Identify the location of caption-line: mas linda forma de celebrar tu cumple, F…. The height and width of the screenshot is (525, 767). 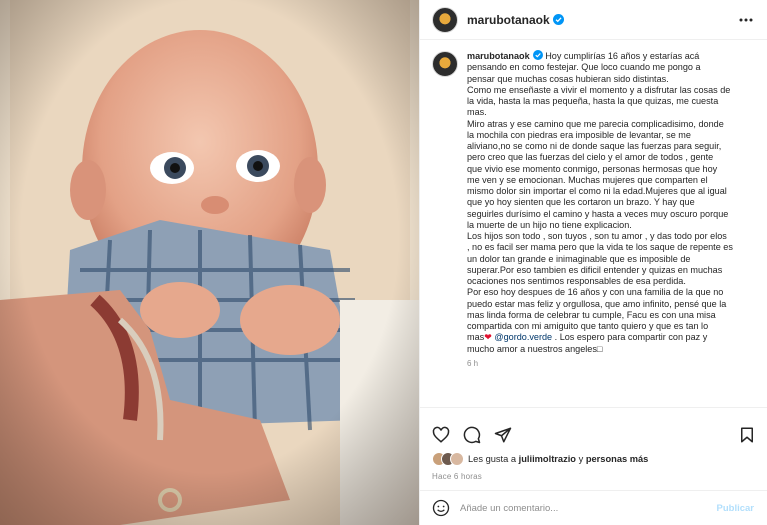
(591, 314).